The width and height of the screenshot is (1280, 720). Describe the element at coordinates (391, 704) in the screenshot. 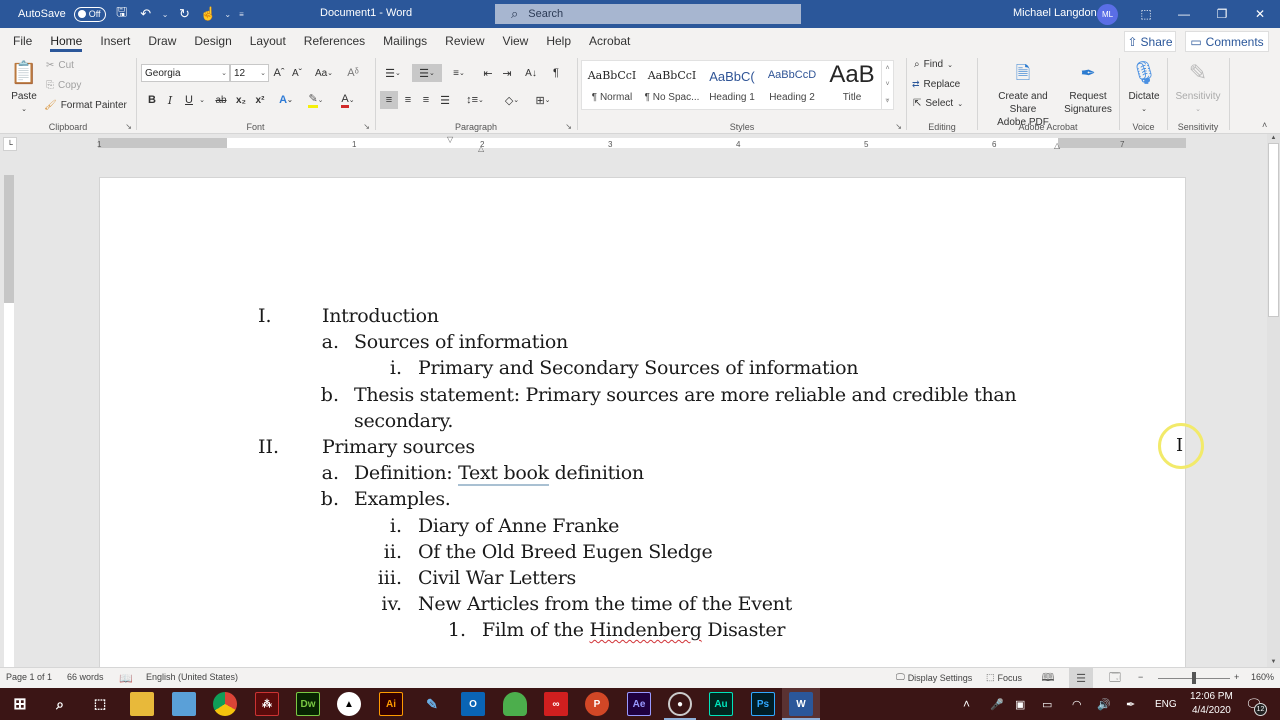

I see `illustrator-icon: Ai` at that location.